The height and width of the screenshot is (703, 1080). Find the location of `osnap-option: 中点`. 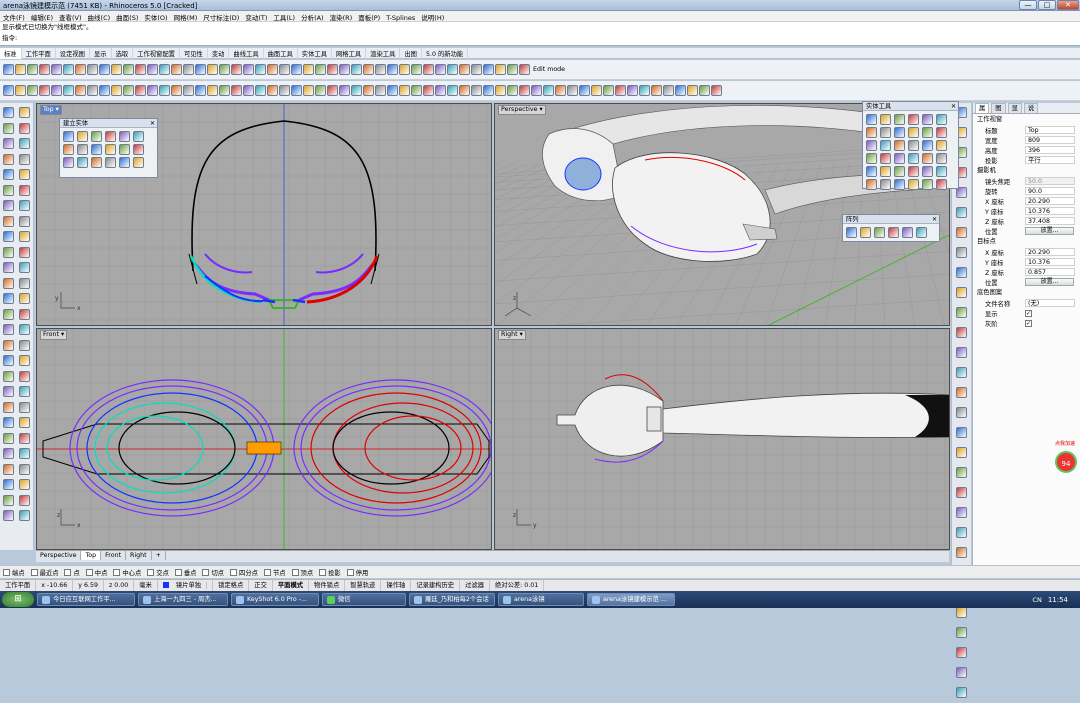

osnap-option: 中点 is located at coordinates (96, 572).